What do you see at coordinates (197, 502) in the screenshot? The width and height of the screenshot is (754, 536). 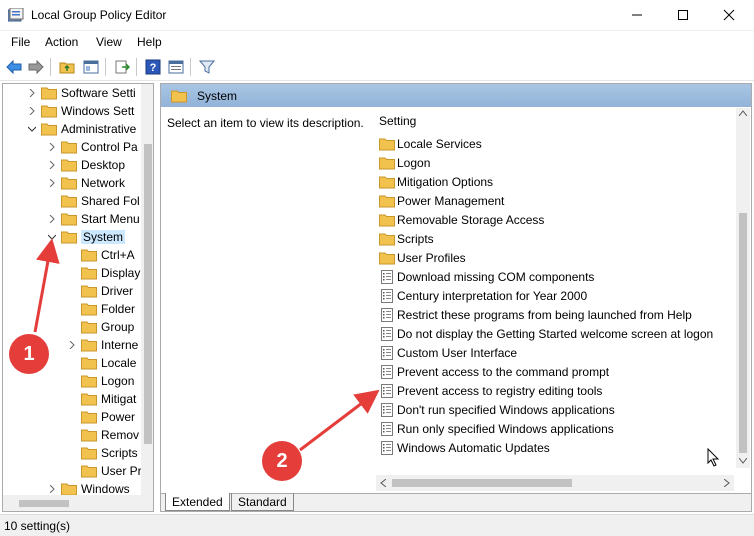 I see `tab-extended: Extended` at bounding box center [197, 502].